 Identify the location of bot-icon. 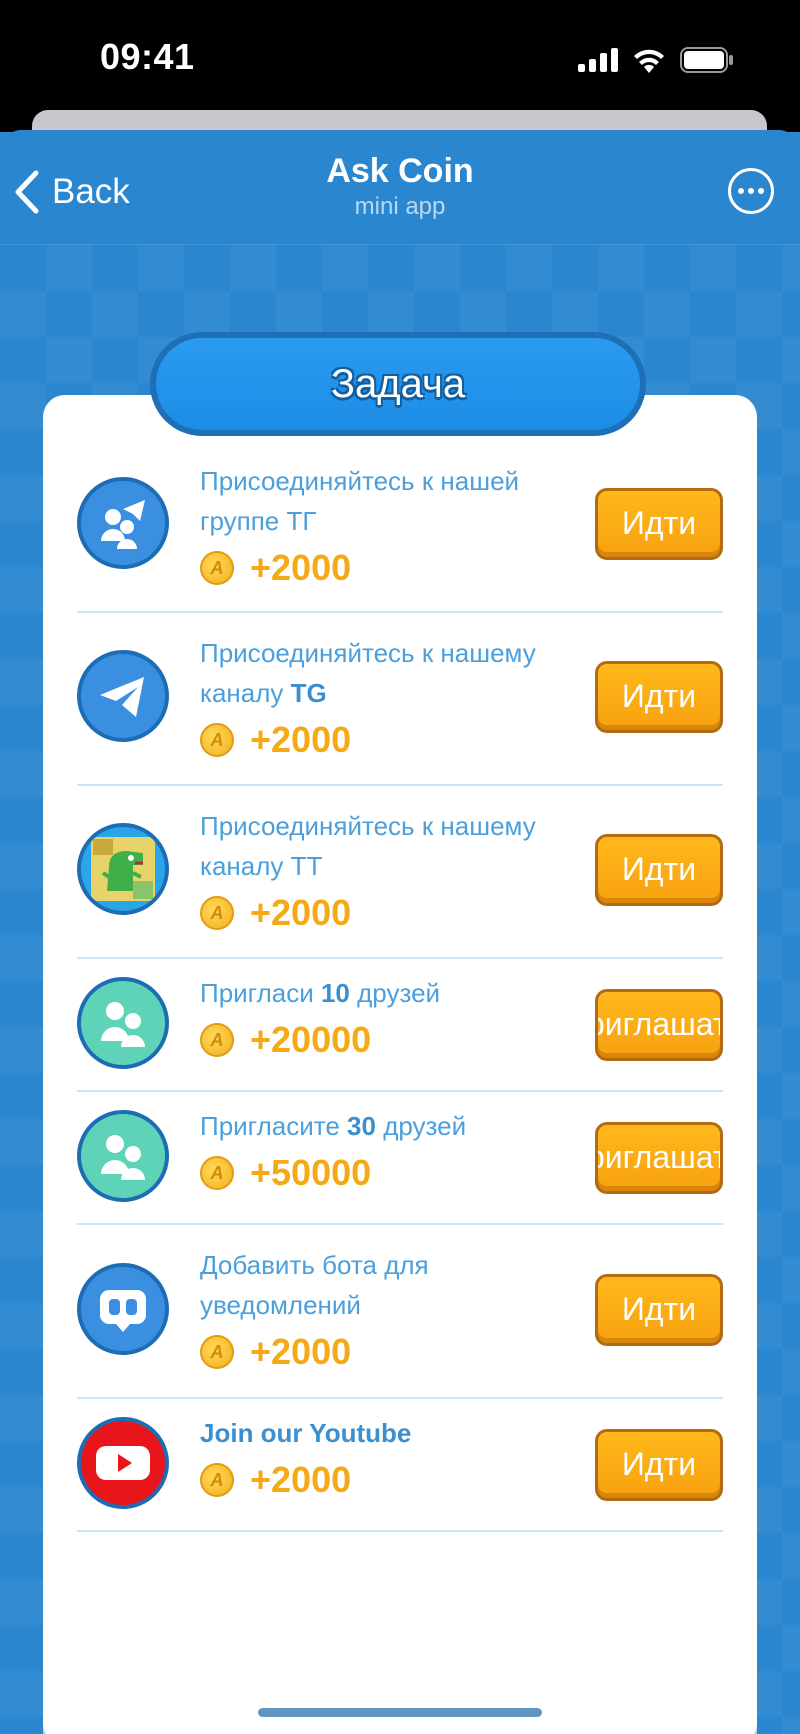
(123, 1309).